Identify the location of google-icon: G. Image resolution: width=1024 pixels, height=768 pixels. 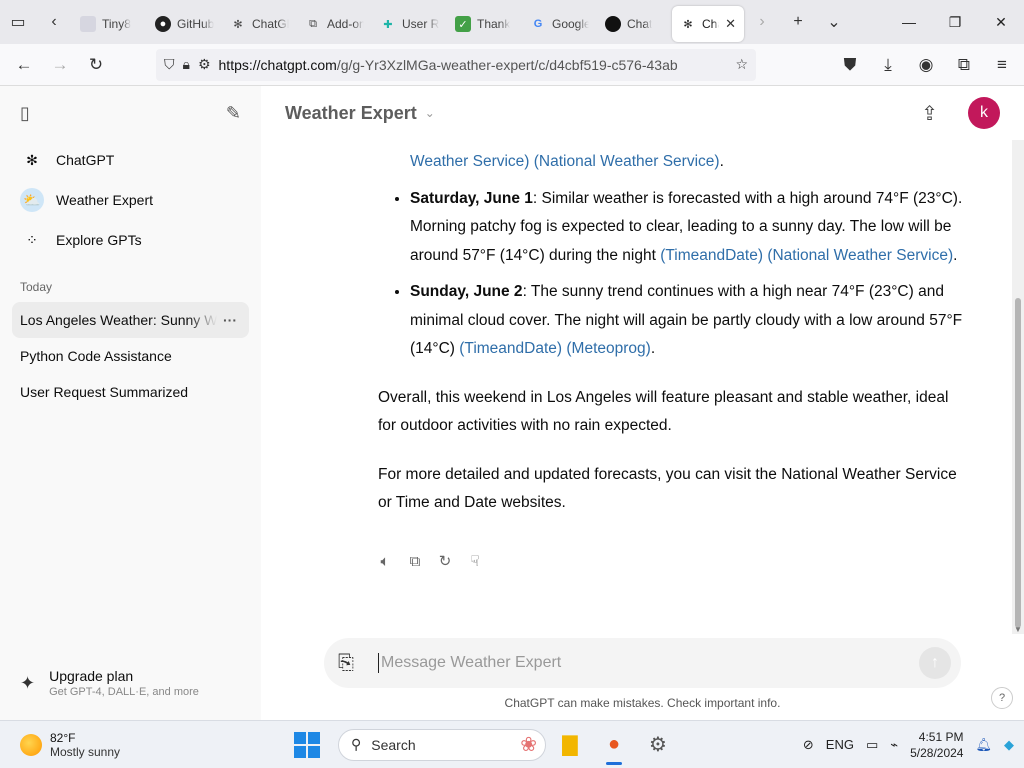
(538, 24).